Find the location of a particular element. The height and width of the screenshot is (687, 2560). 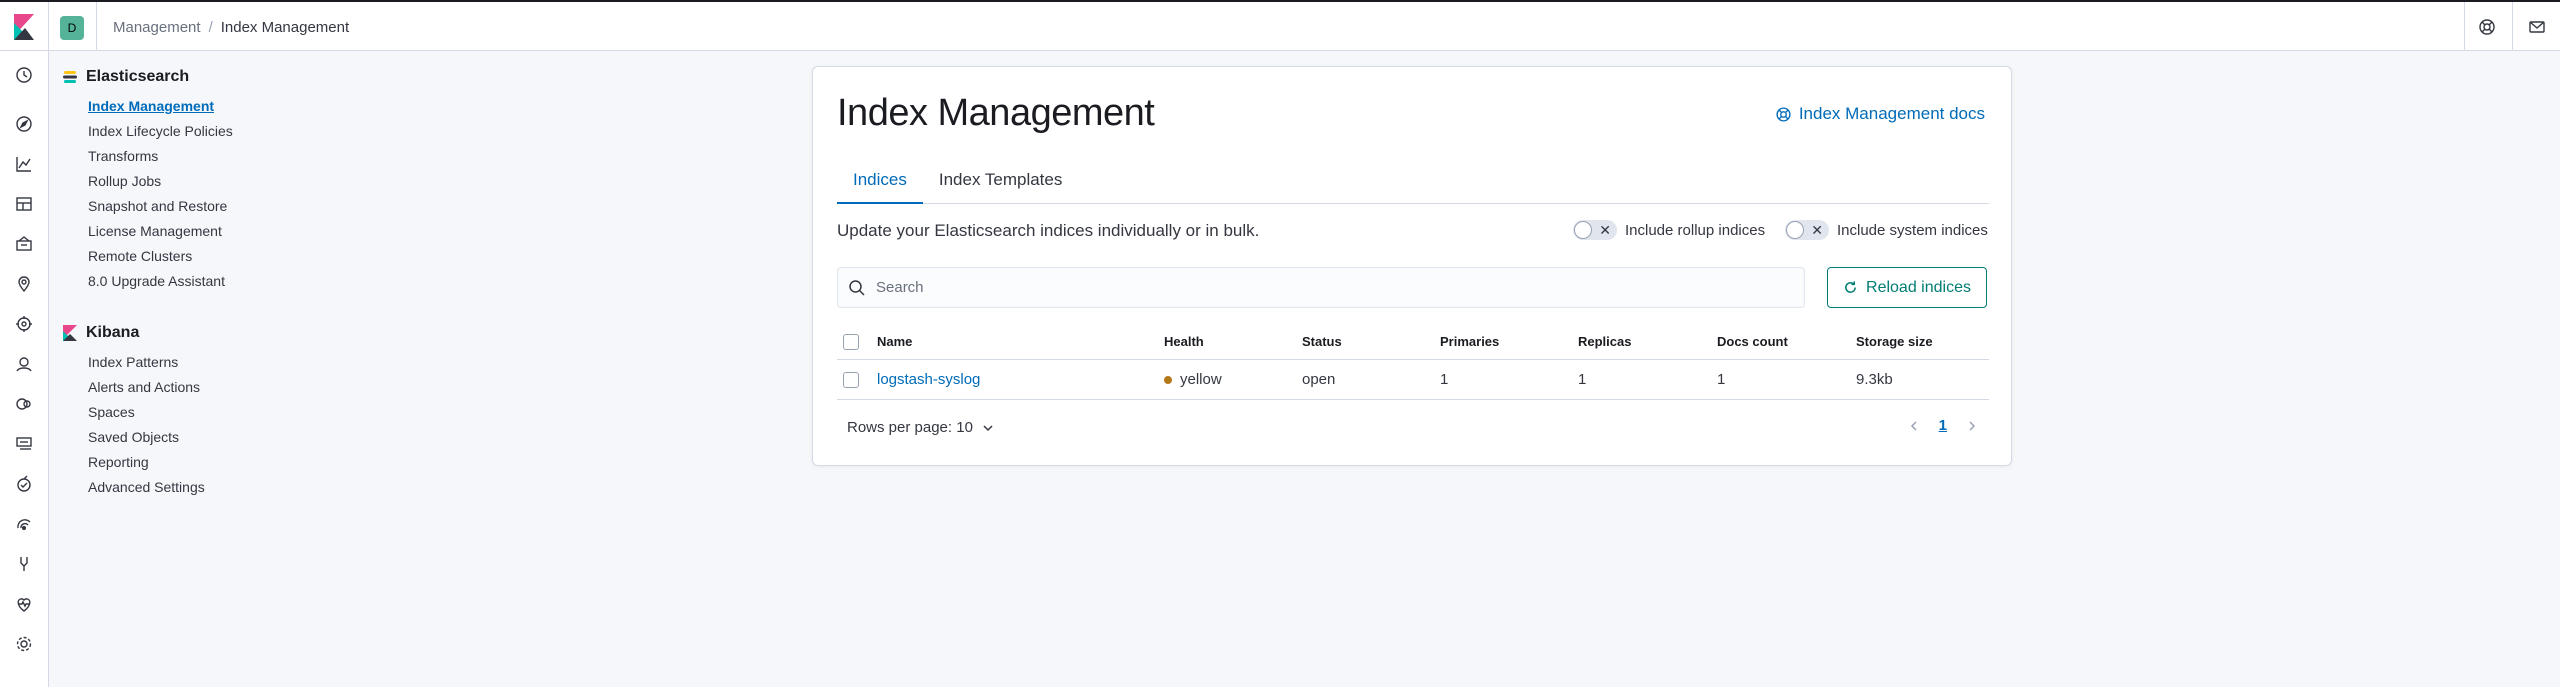

chevron-left-icon is located at coordinates (1914, 426).